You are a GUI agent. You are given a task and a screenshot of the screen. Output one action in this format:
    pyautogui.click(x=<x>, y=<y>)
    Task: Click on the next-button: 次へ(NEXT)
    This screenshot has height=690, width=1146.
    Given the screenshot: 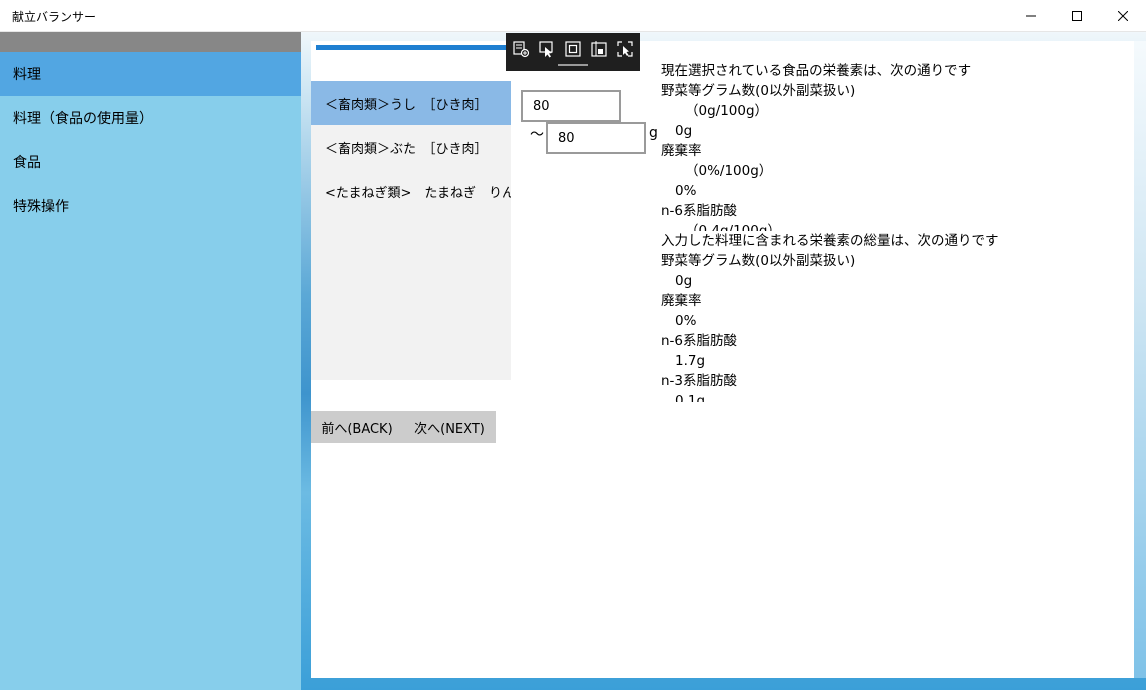 What is the action you would take?
    pyautogui.click(x=449, y=427)
    